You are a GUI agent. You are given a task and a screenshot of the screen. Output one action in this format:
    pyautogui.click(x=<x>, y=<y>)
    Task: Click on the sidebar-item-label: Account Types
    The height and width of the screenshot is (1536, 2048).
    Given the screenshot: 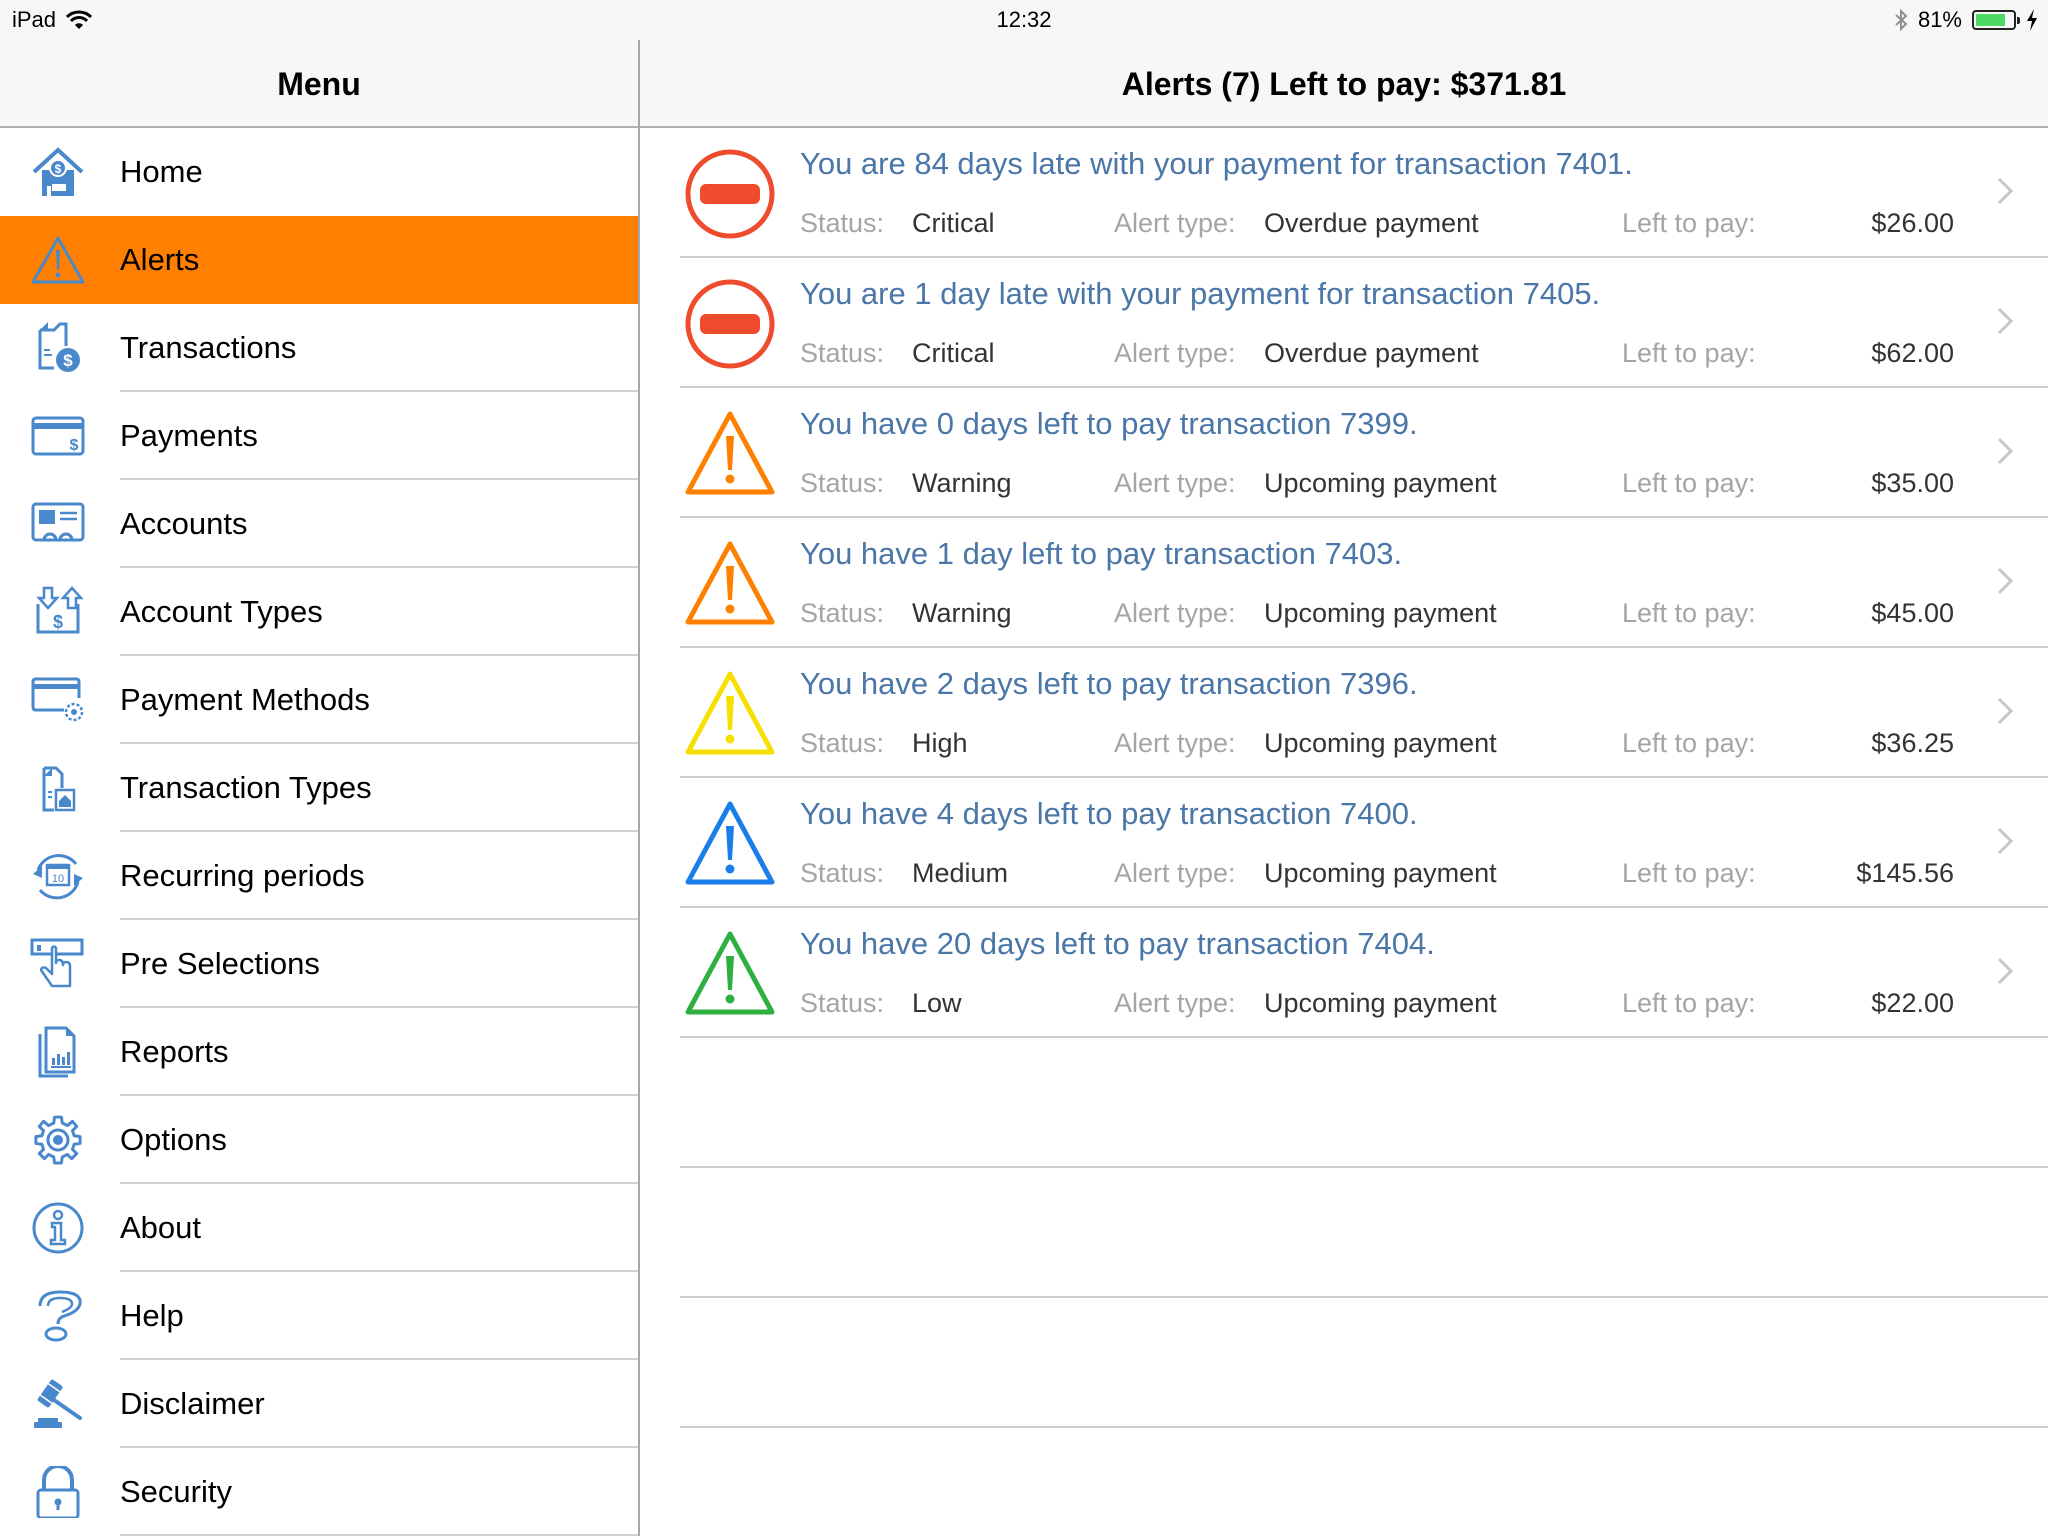 What is the action you would take?
    pyautogui.click(x=221, y=611)
    